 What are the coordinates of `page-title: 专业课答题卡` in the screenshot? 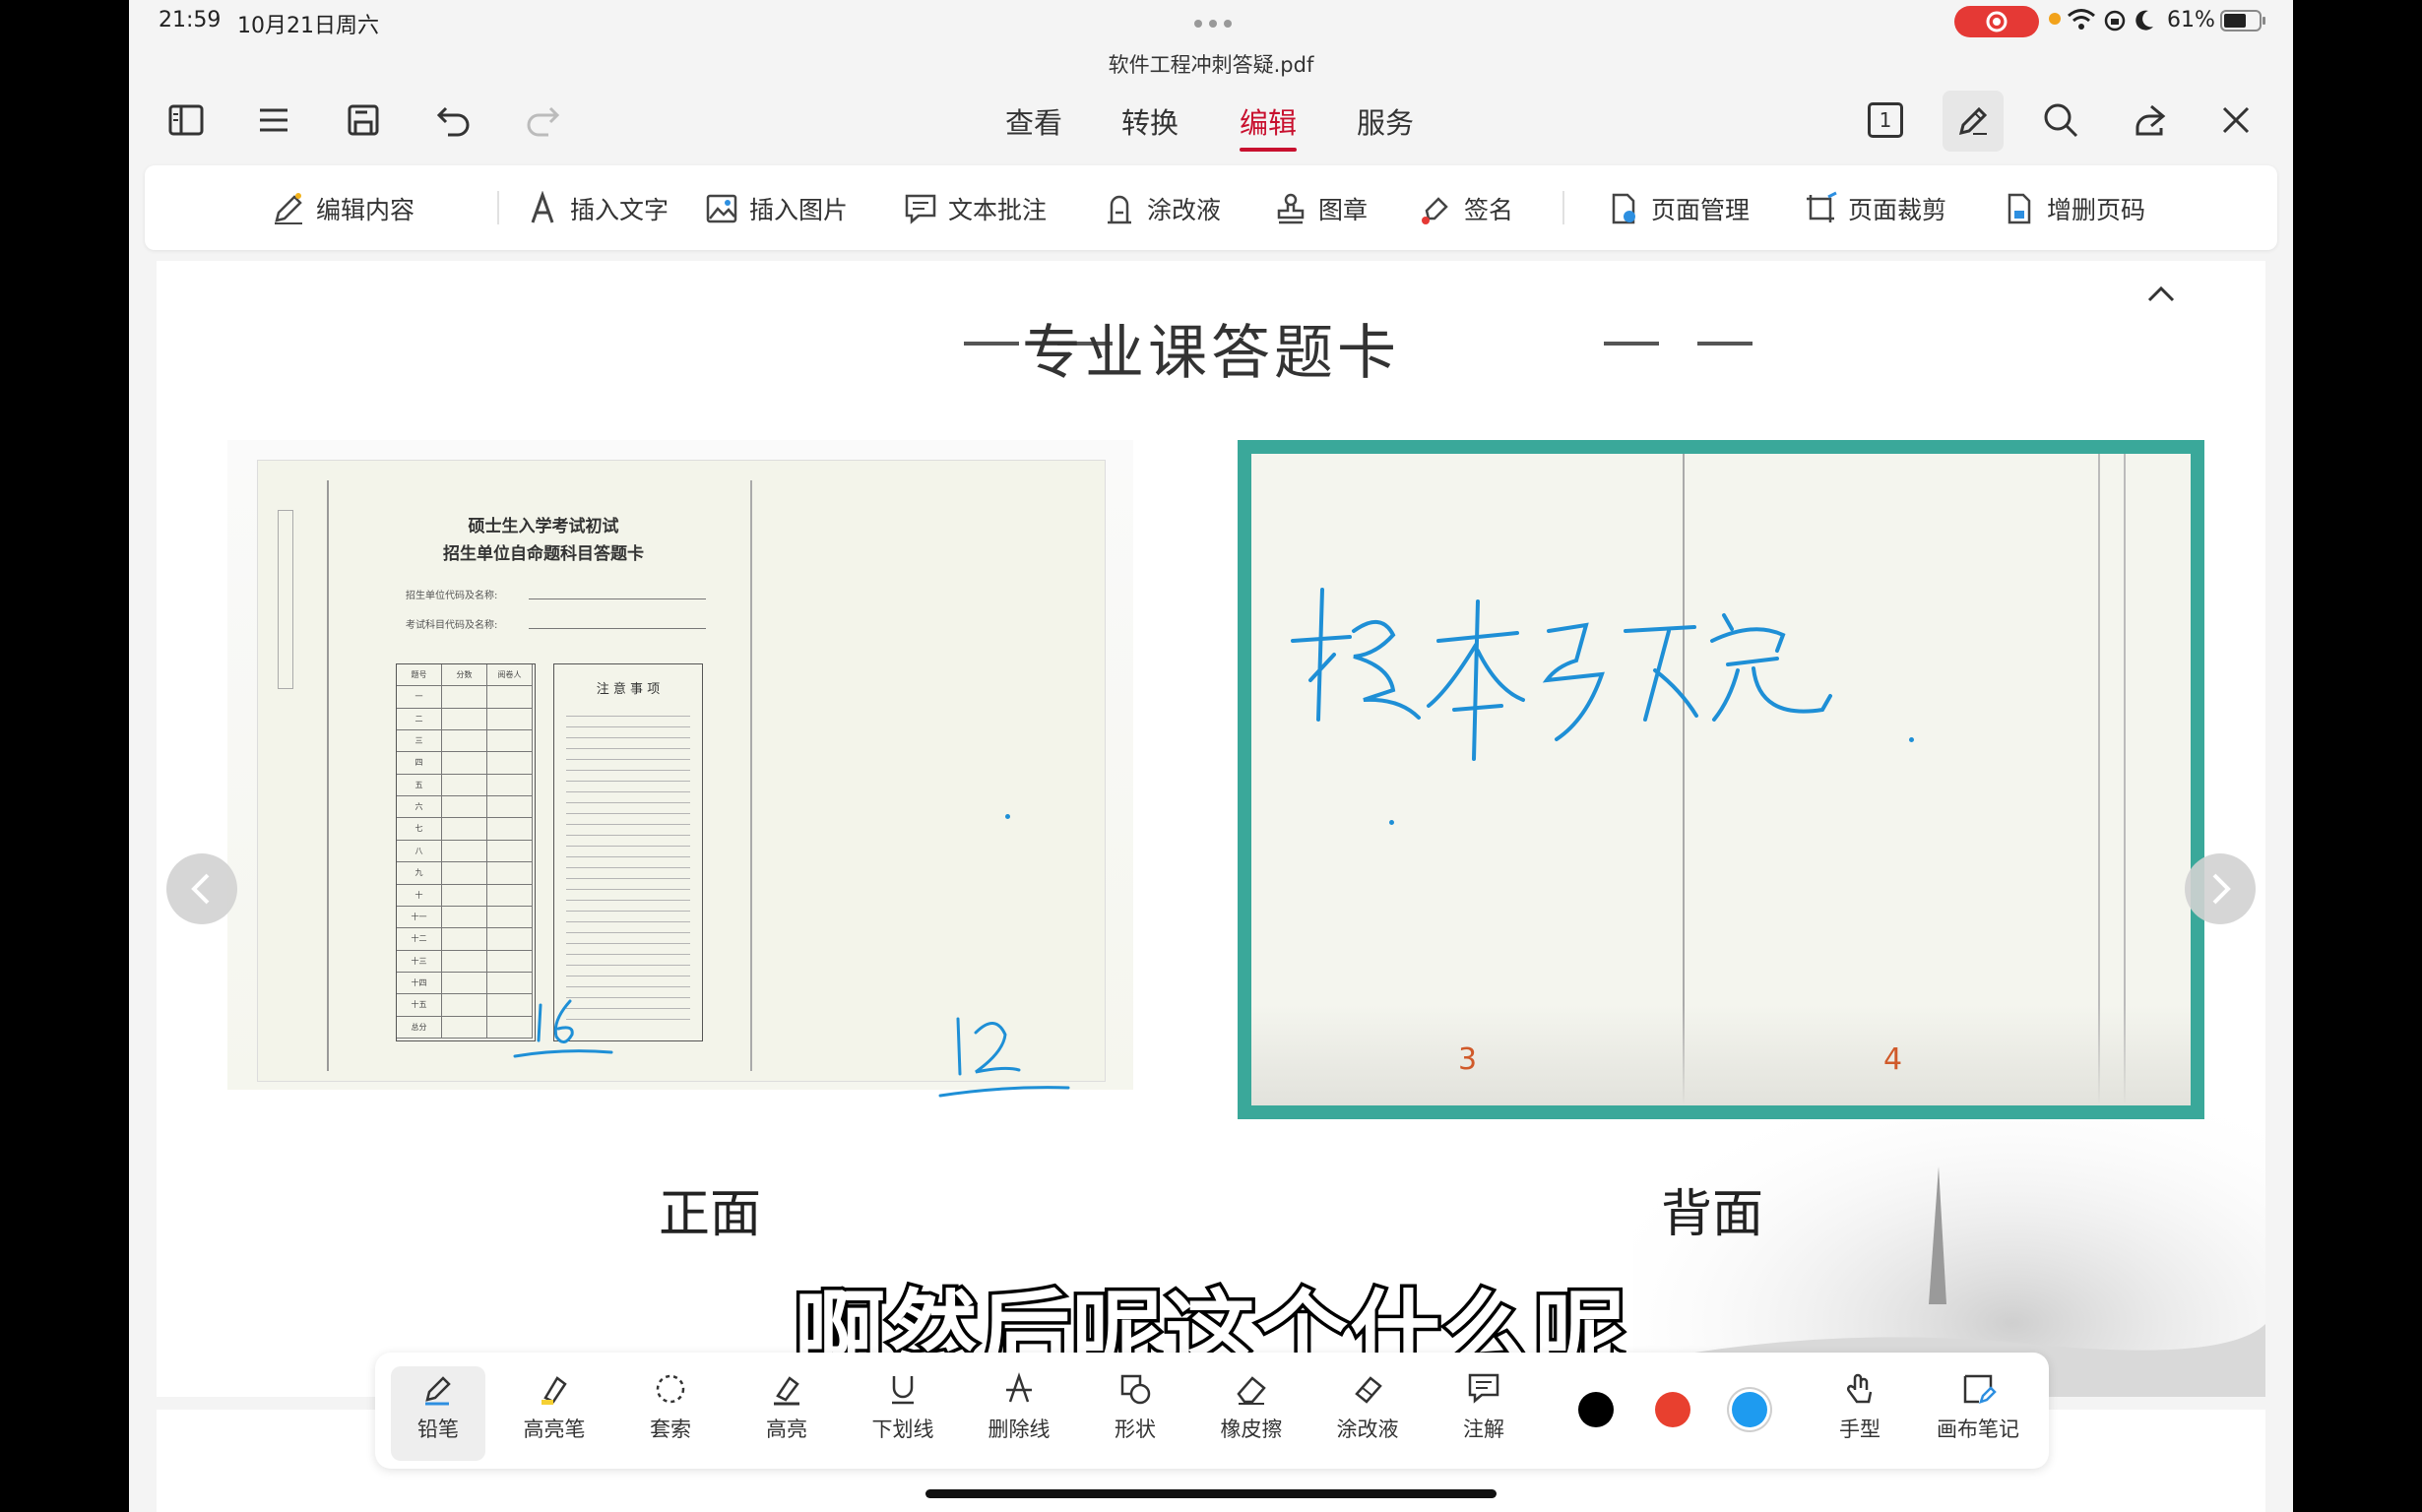 It's located at (1211, 353).